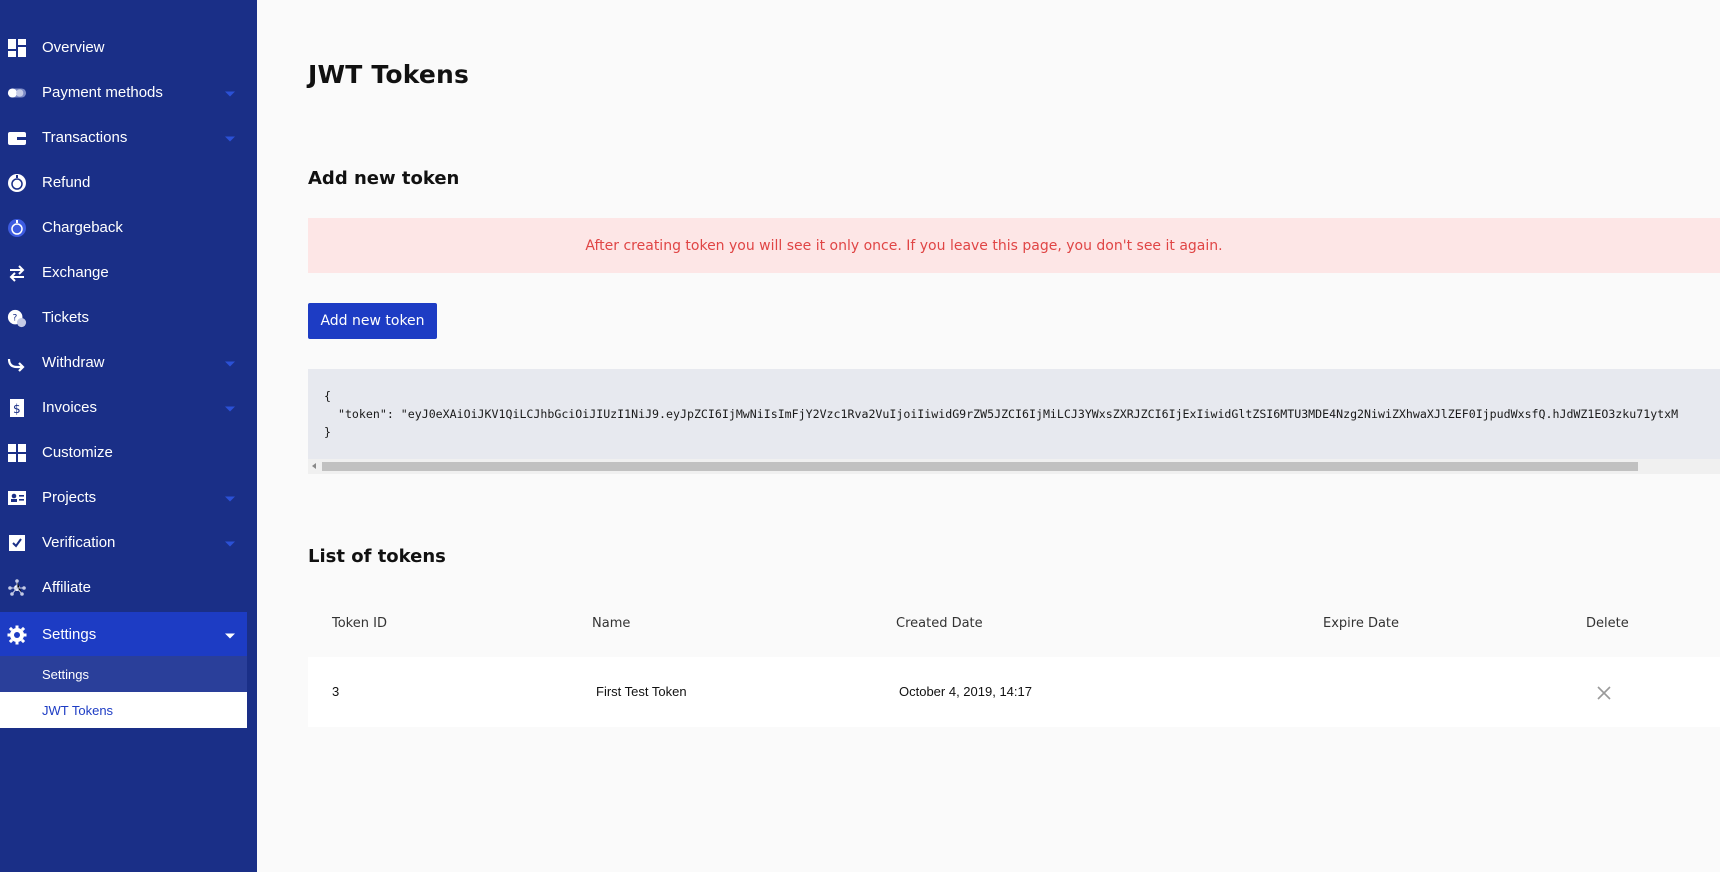 The image size is (1720, 872). Describe the element at coordinates (123, 710) in the screenshot. I see `sidebar-subitem-jwt-tokens: JWT Tokens` at that location.